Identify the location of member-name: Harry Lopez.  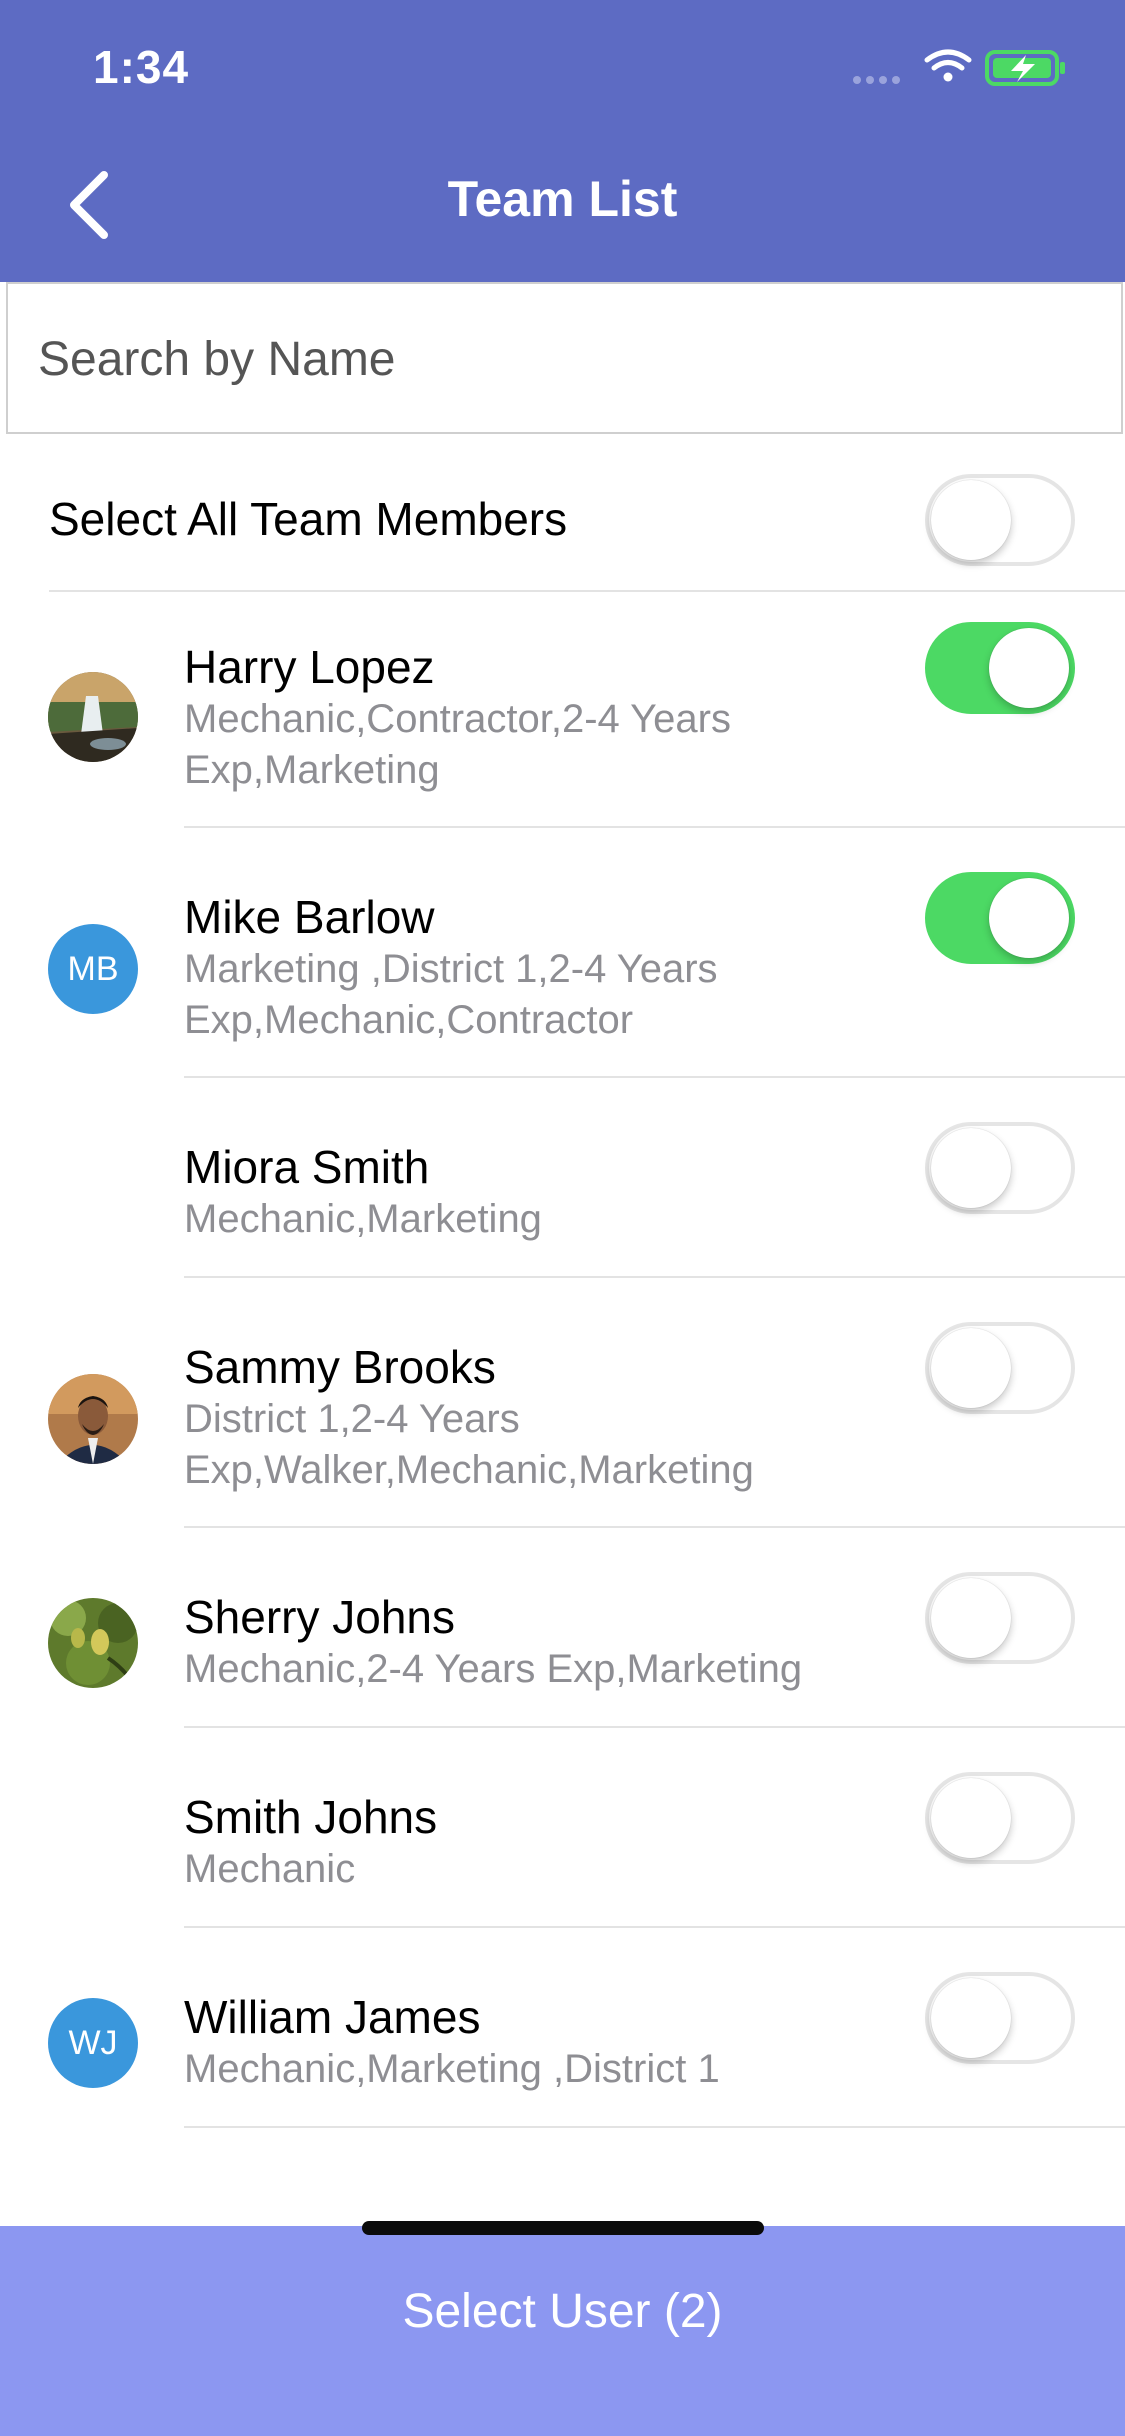
(309, 667).